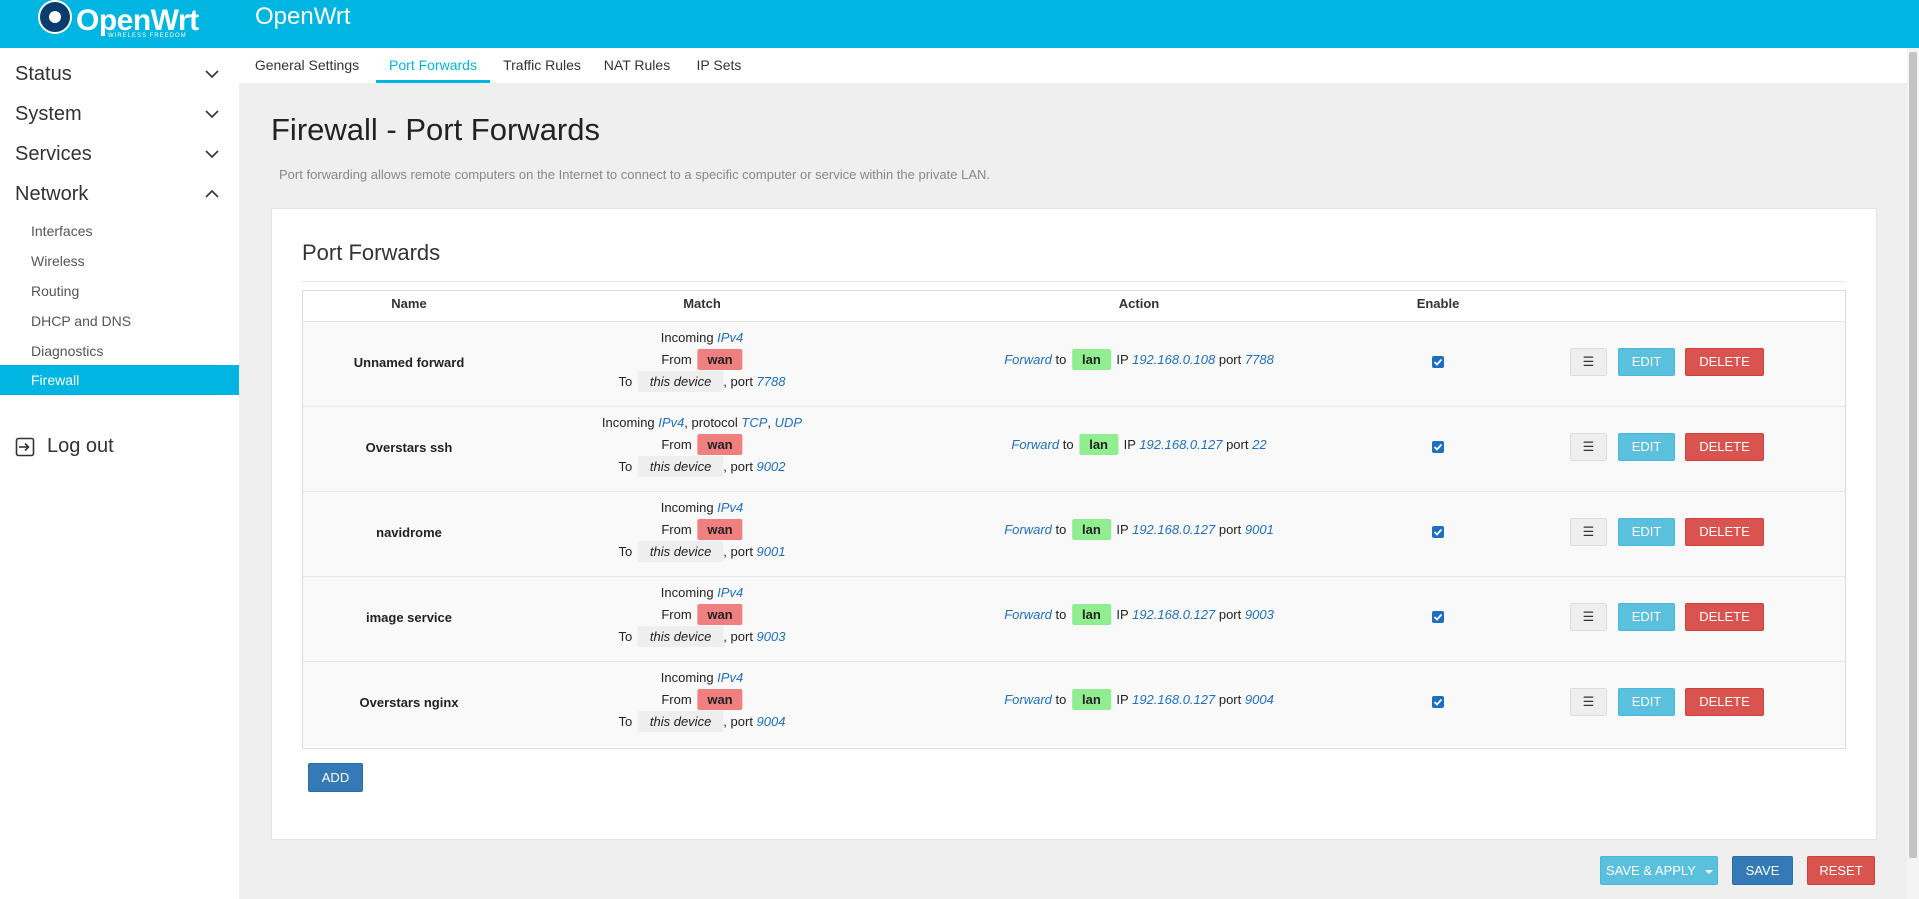  I want to click on sidebar-item-label: Wireless, so click(58, 261).